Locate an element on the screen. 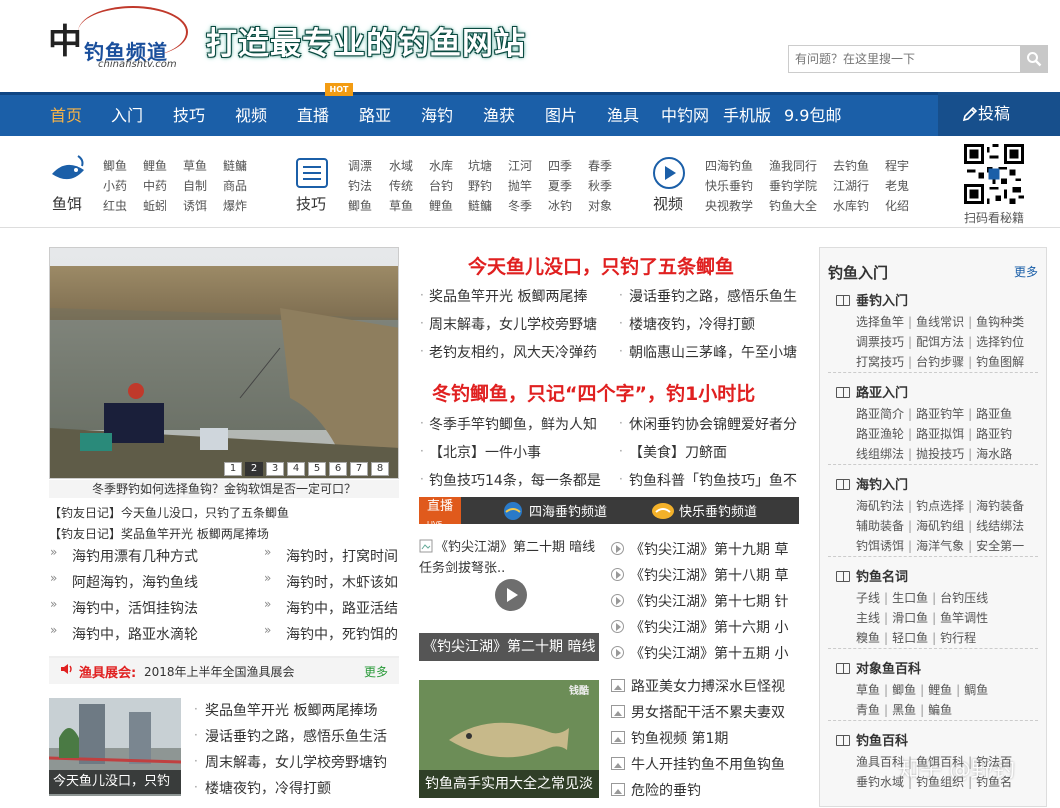 This screenshot has width=1060, height=808. news-thumbnail: 今天鱼儿没口，只钓 is located at coordinates (115, 747).